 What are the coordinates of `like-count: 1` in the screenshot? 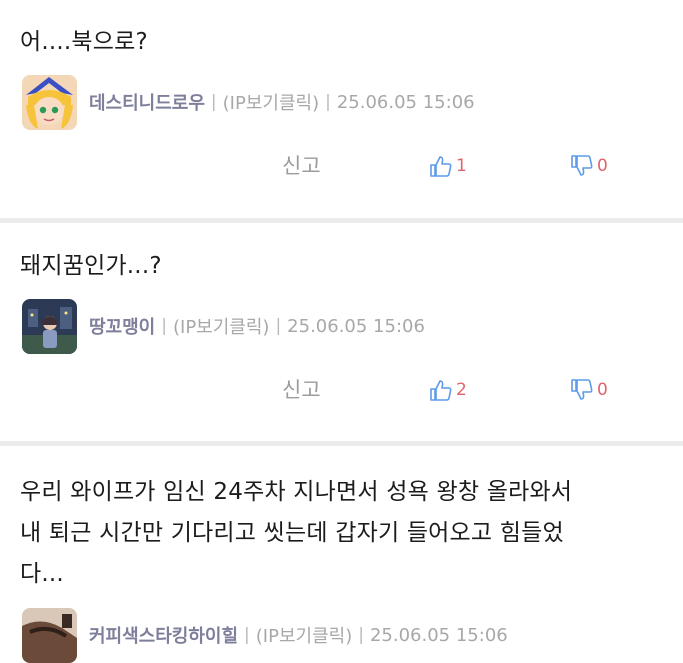 It's located at (461, 166).